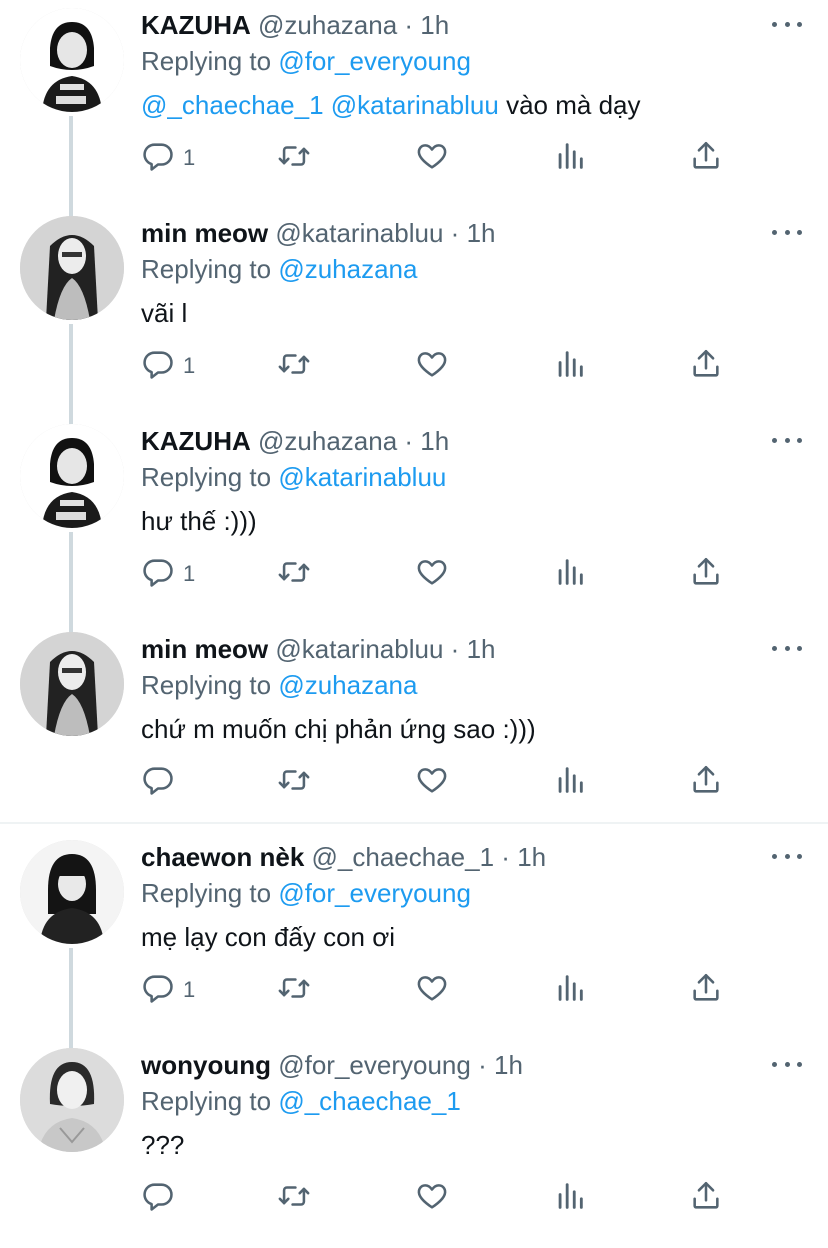 The height and width of the screenshot is (1248, 828). I want to click on mention-link: @katarinabluu, so click(415, 105).